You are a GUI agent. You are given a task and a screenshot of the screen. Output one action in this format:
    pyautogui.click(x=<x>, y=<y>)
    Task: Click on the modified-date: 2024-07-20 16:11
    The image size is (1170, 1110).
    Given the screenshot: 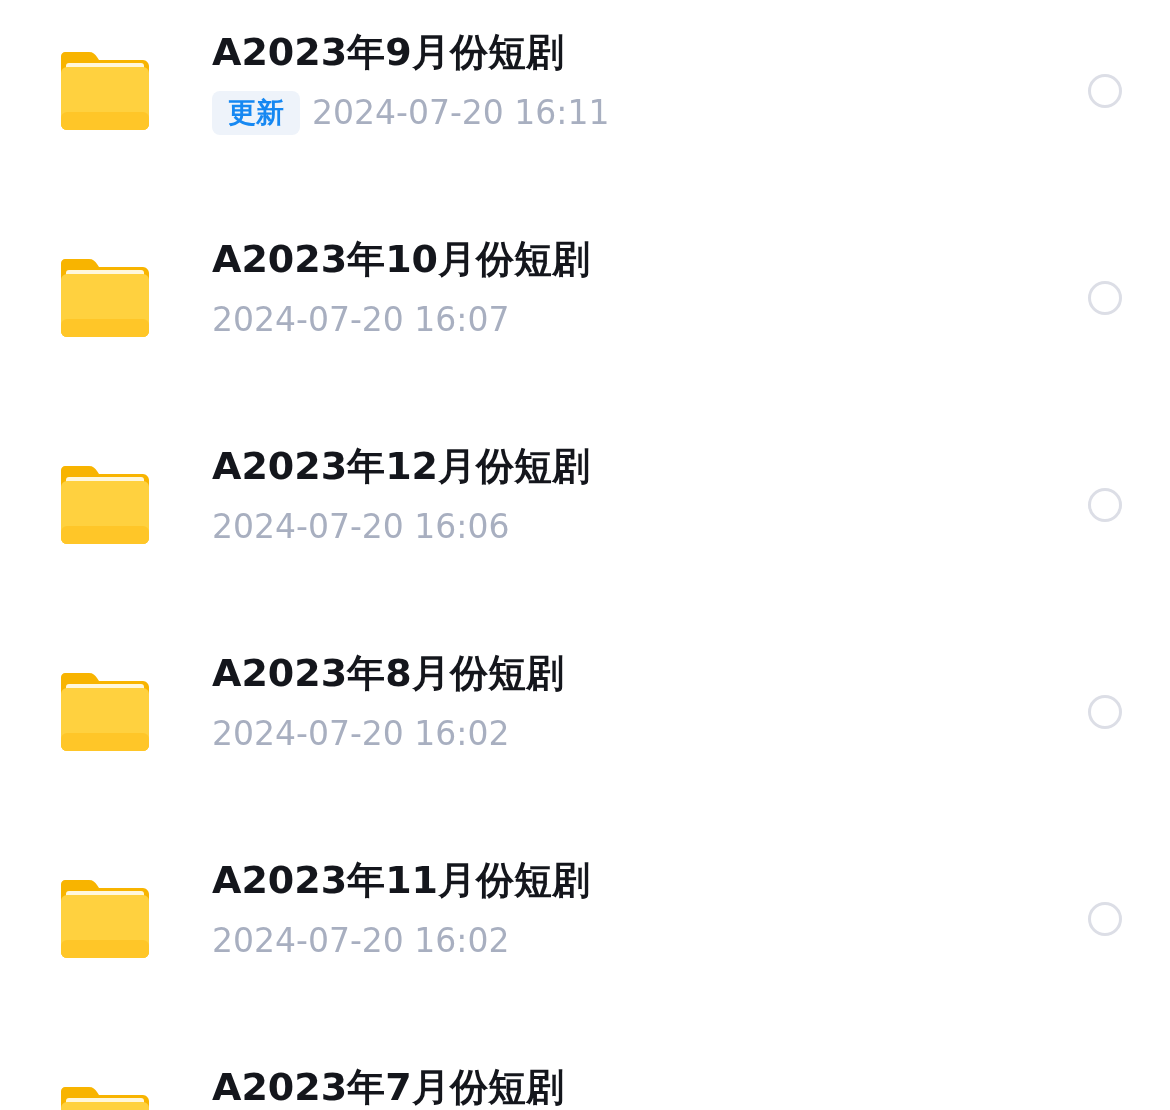 What is the action you would take?
    pyautogui.click(x=461, y=113)
    